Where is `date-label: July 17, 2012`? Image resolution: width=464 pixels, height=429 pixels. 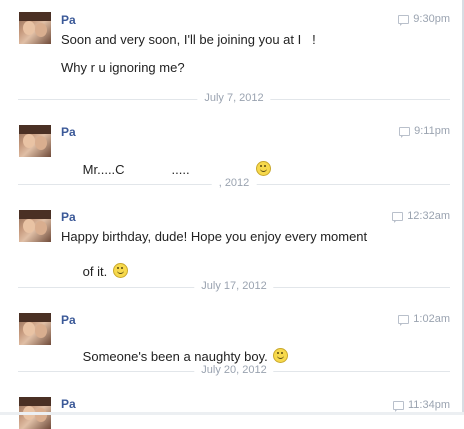 date-label: July 17, 2012 is located at coordinates (234, 286).